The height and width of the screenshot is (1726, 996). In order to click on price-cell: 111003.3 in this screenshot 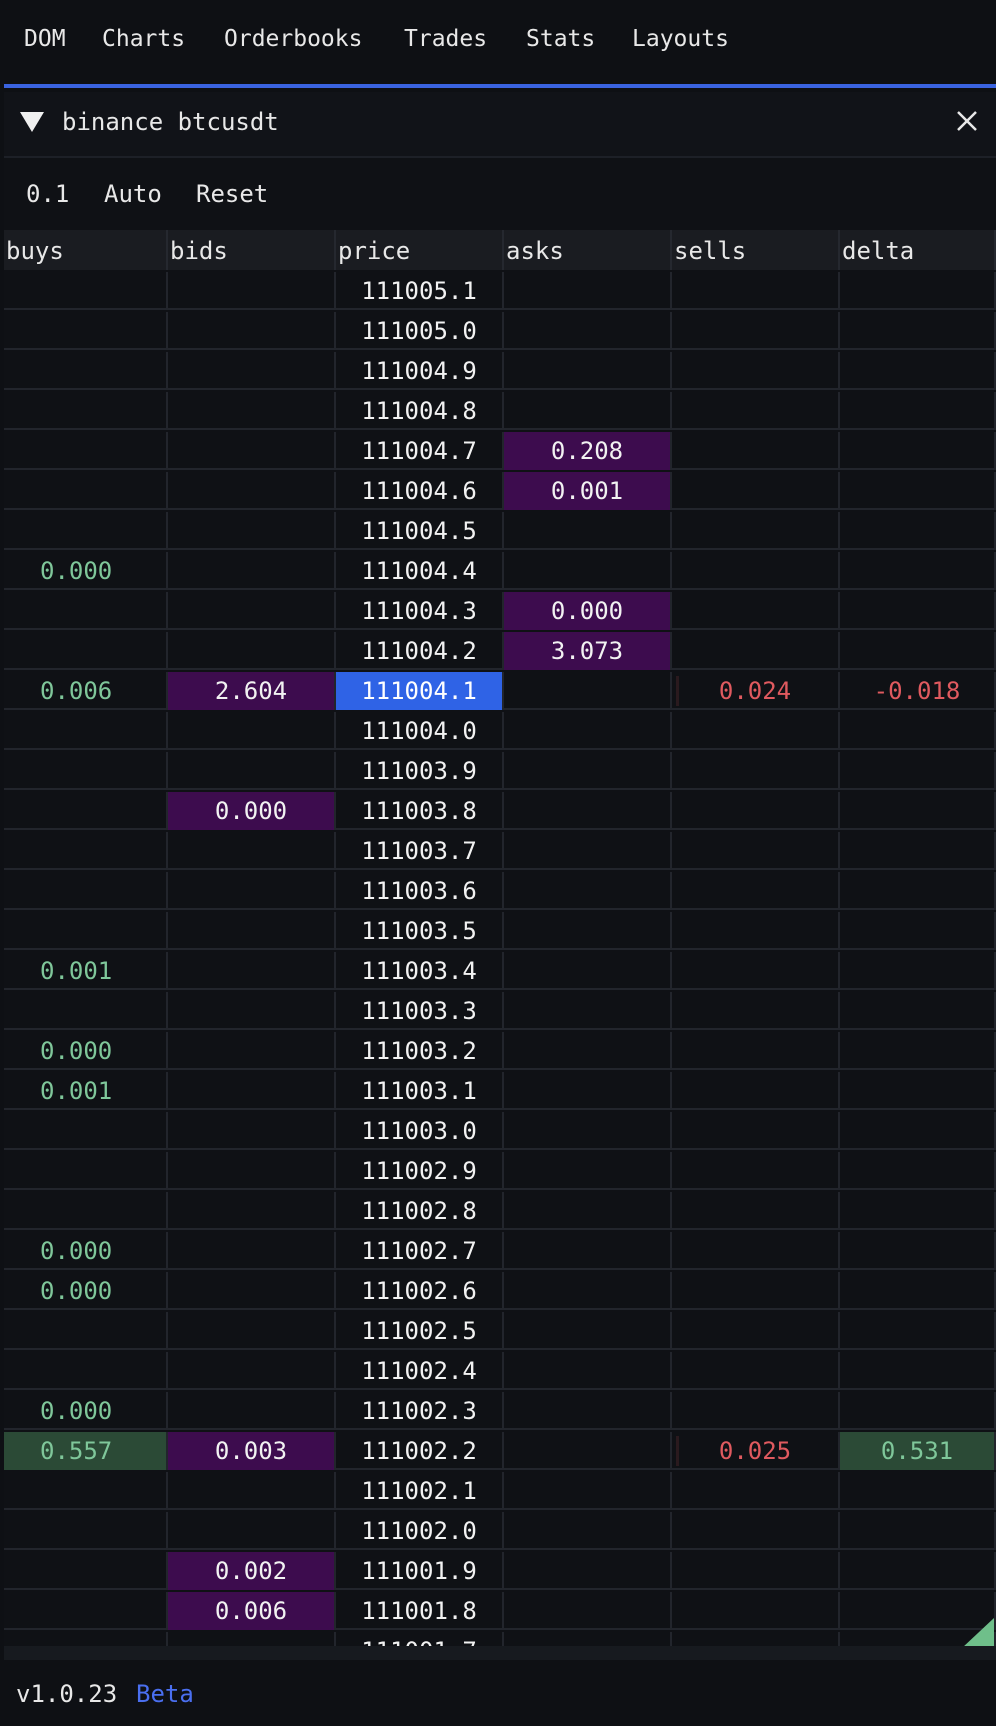, I will do `click(420, 1011)`.